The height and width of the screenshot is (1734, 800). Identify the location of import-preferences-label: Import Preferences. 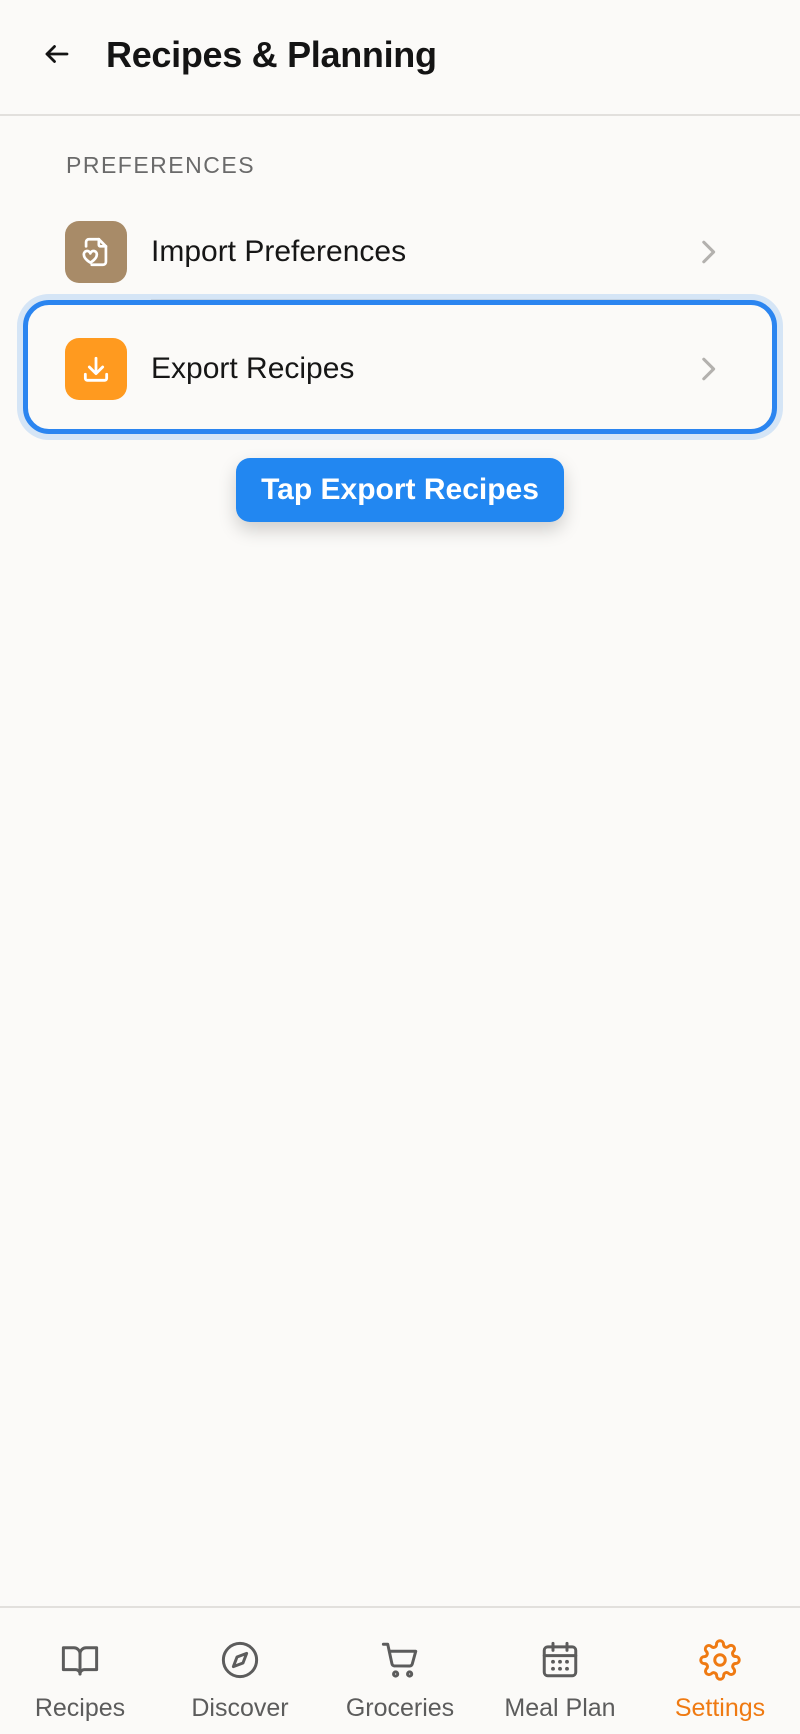
(279, 251).